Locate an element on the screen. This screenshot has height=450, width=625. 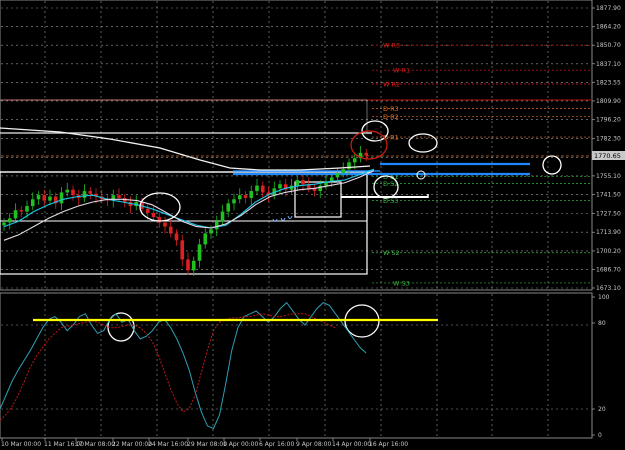
price-tick-label: 1864.20 is located at coordinates (608, 27).